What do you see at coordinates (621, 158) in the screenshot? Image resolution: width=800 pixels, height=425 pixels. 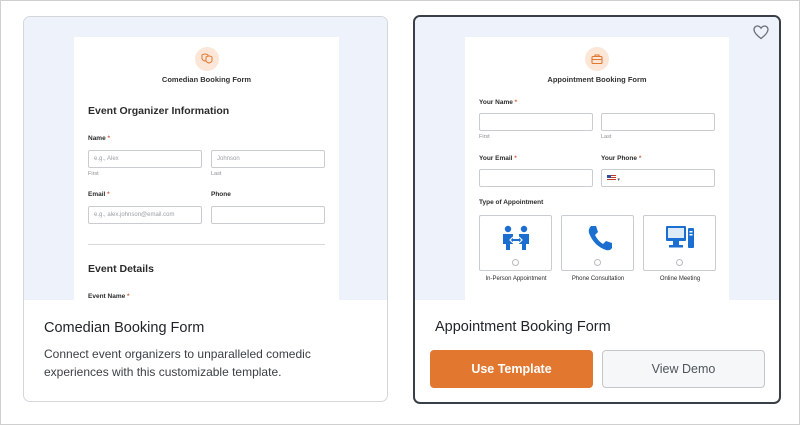 I see `field-label: Your Phone *` at bounding box center [621, 158].